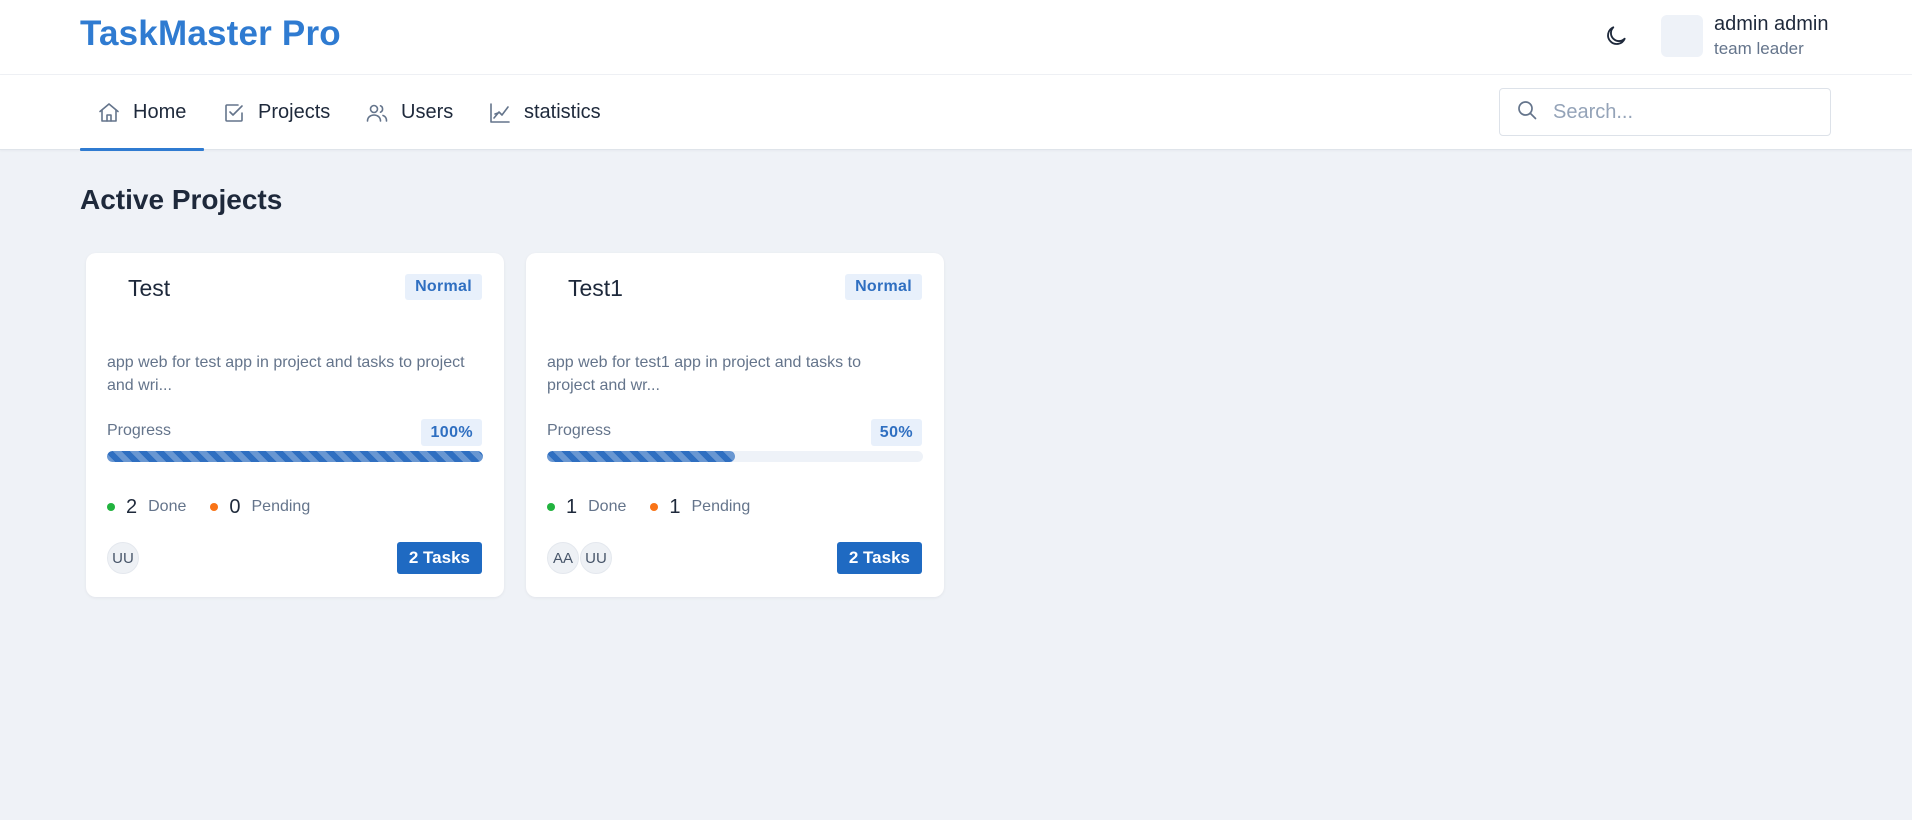 The image size is (1912, 820). Describe the element at coordinates (595, 288) in the screenshot. I see `project-title: Test1` at that location.